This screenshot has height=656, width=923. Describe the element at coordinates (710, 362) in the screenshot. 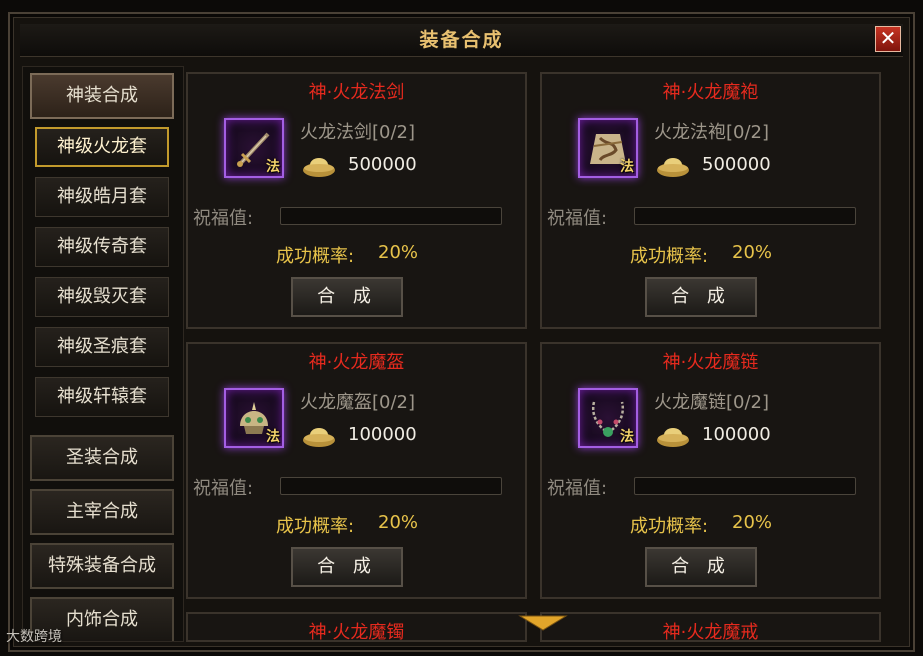

I see `recipe-title: 神·火龙魔链` at that location.